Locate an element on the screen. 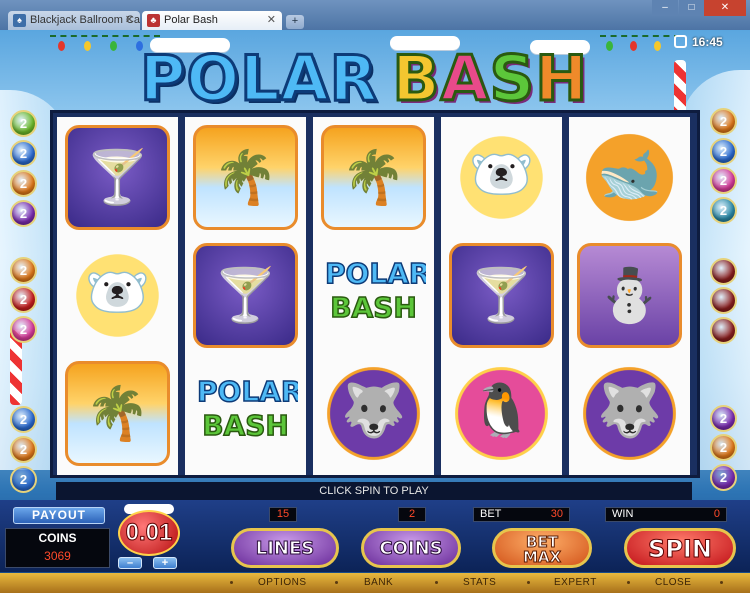 Image resolution: width=750 pixels, height=593 pixels. payline-marker-left-1: 2 is located at coordinates (23, 123).